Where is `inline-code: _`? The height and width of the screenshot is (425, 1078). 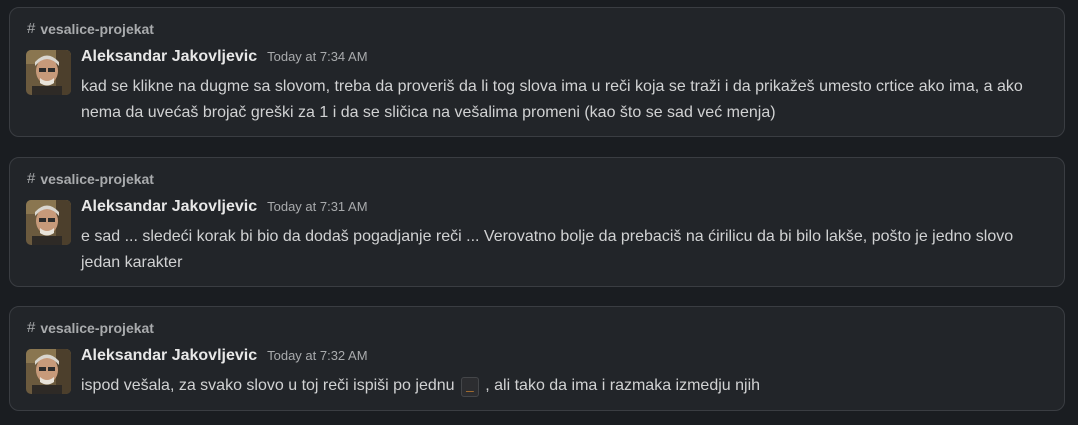
inline-code: _ is located at coordinates (469, 387).